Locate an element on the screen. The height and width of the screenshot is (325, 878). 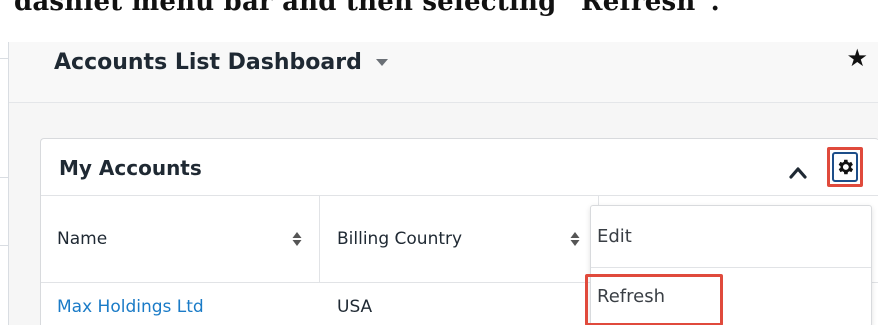
billing-country-cell: USA is located at coordinates (355, 307).